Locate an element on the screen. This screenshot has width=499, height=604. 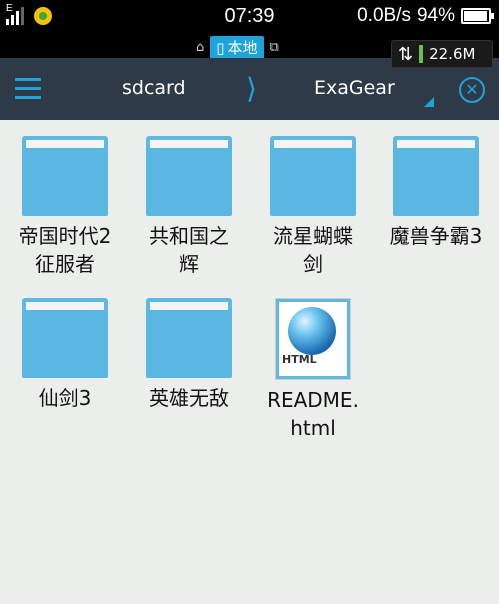
folder-item: 流星蝴蝶剑 is located at coordinates (313, 207).